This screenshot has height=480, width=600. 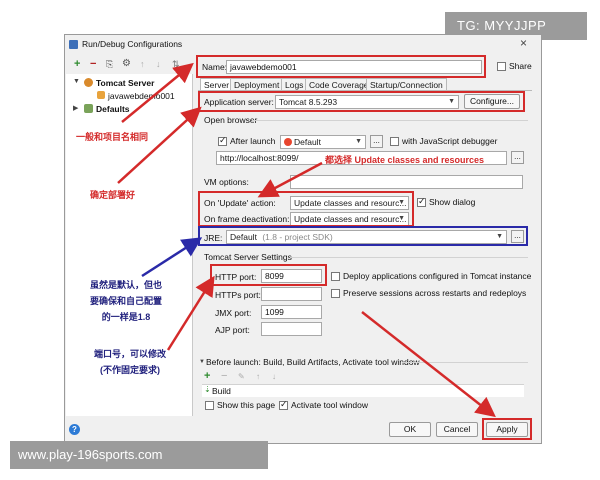 What do you see at coordinates (130, 362) in the screenshot?
I see `annotation-port-note: 端口号，可以修改 (不作固定要求)` at bounding box center [130, 362].